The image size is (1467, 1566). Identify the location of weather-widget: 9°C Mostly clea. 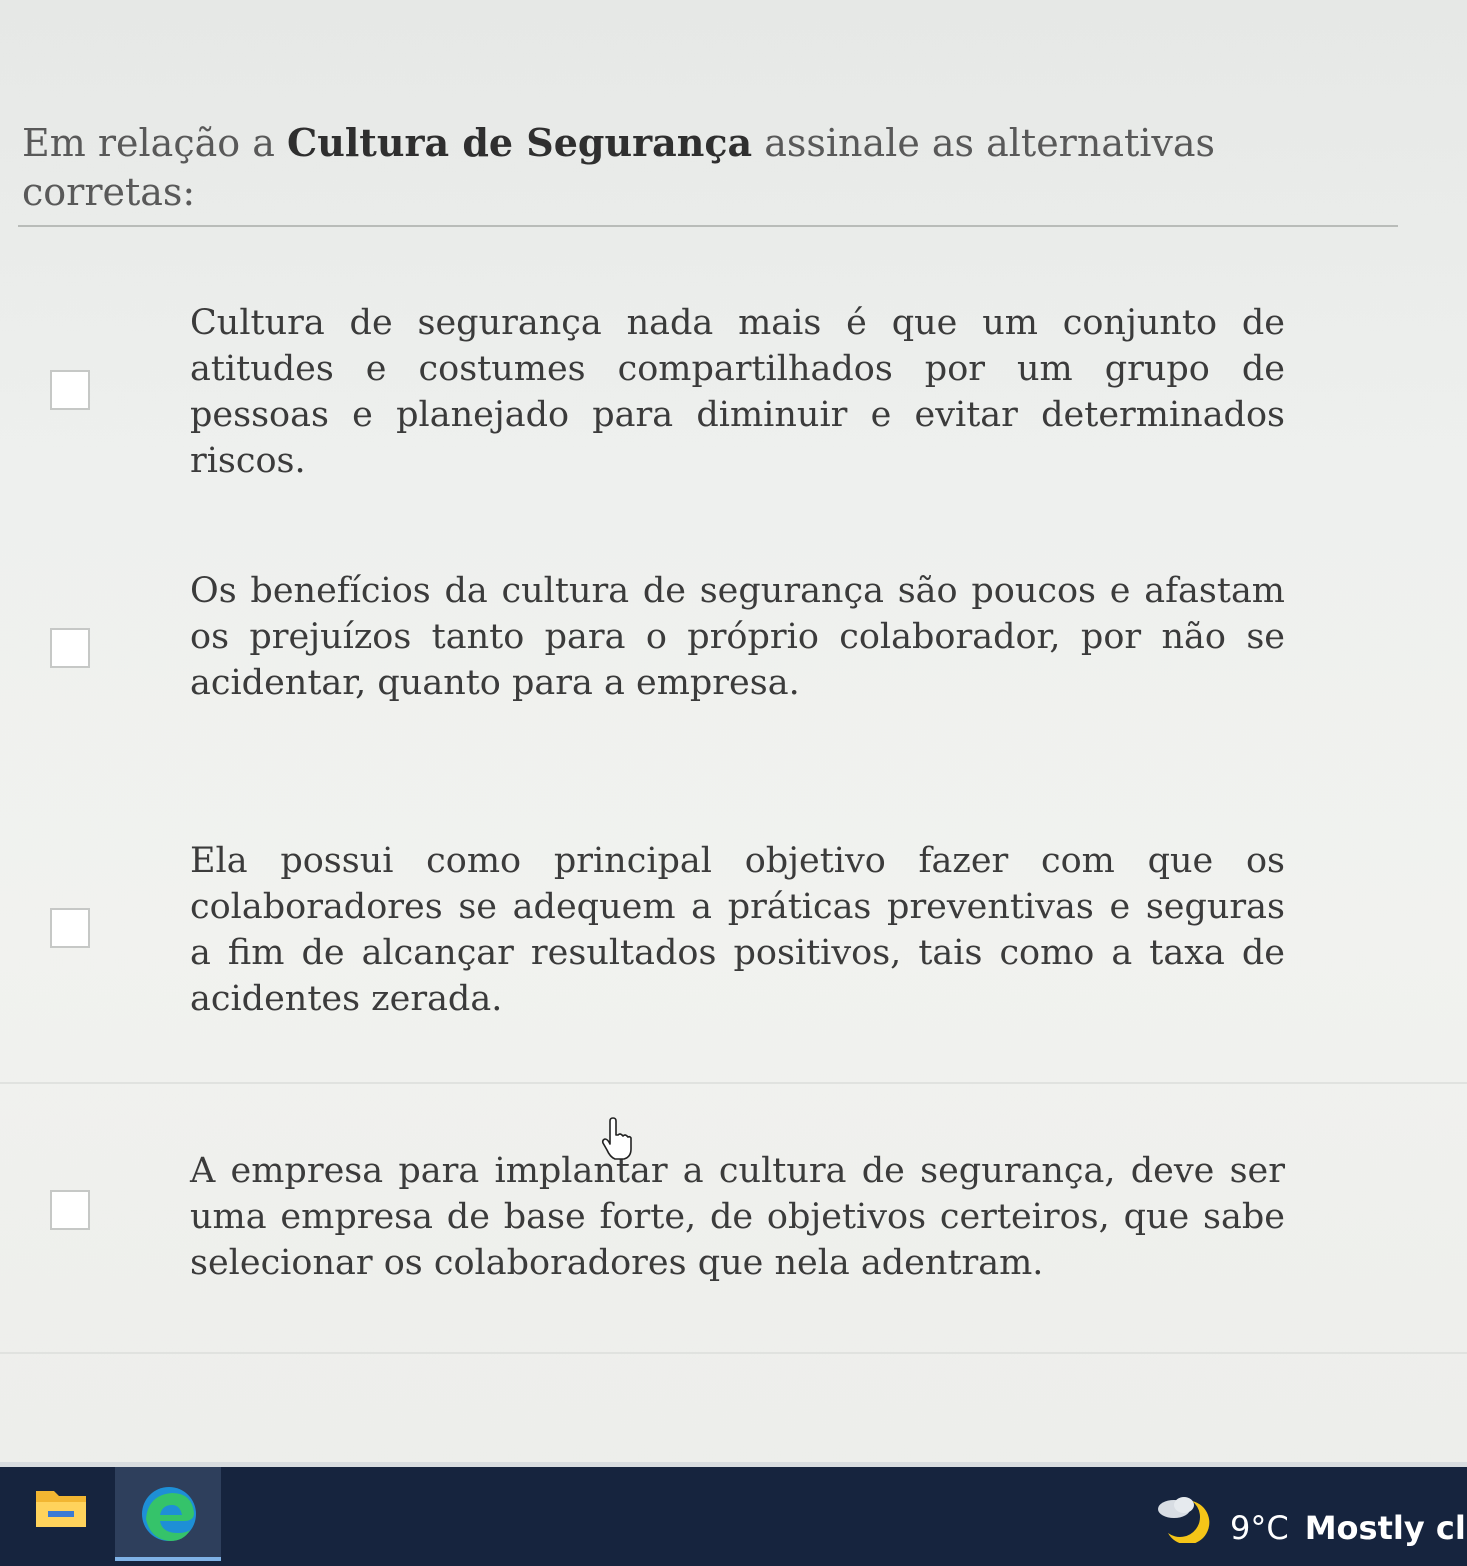
(1348, 1528).